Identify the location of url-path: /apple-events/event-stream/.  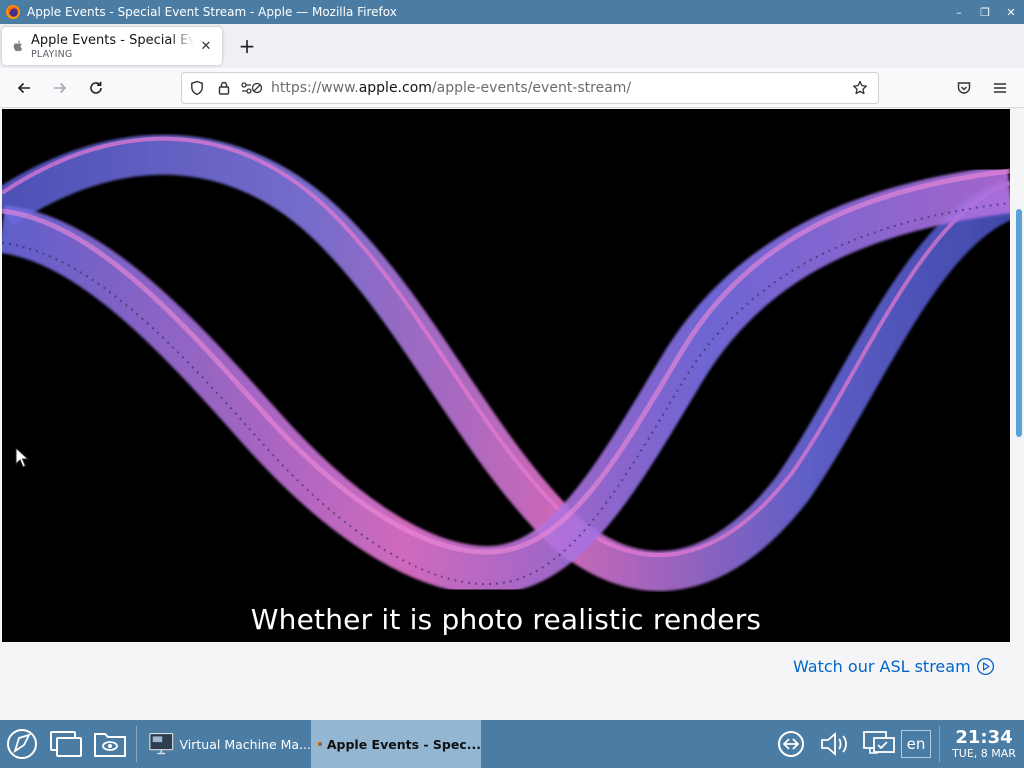
(531, 88).